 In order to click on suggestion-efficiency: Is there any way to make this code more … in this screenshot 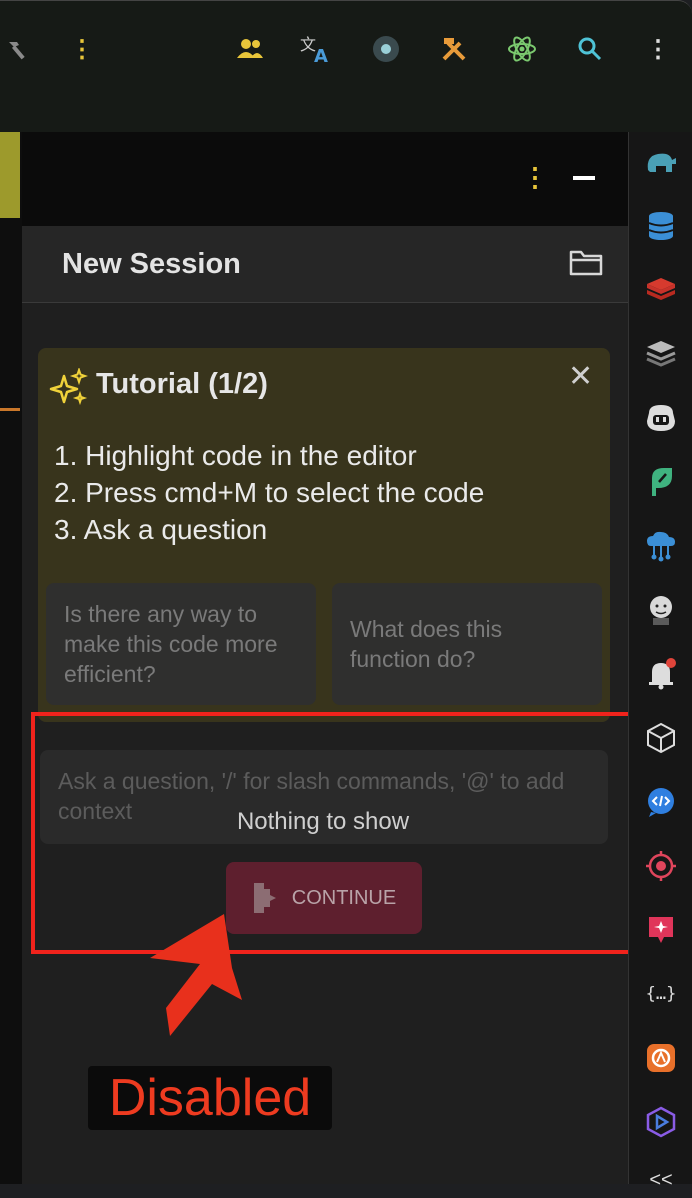, I will do `click(181, 644)`.